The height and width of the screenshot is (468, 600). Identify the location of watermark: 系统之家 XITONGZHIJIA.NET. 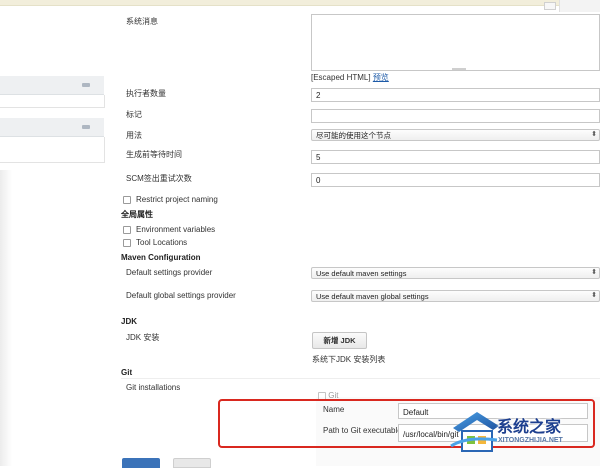
(522, 433).